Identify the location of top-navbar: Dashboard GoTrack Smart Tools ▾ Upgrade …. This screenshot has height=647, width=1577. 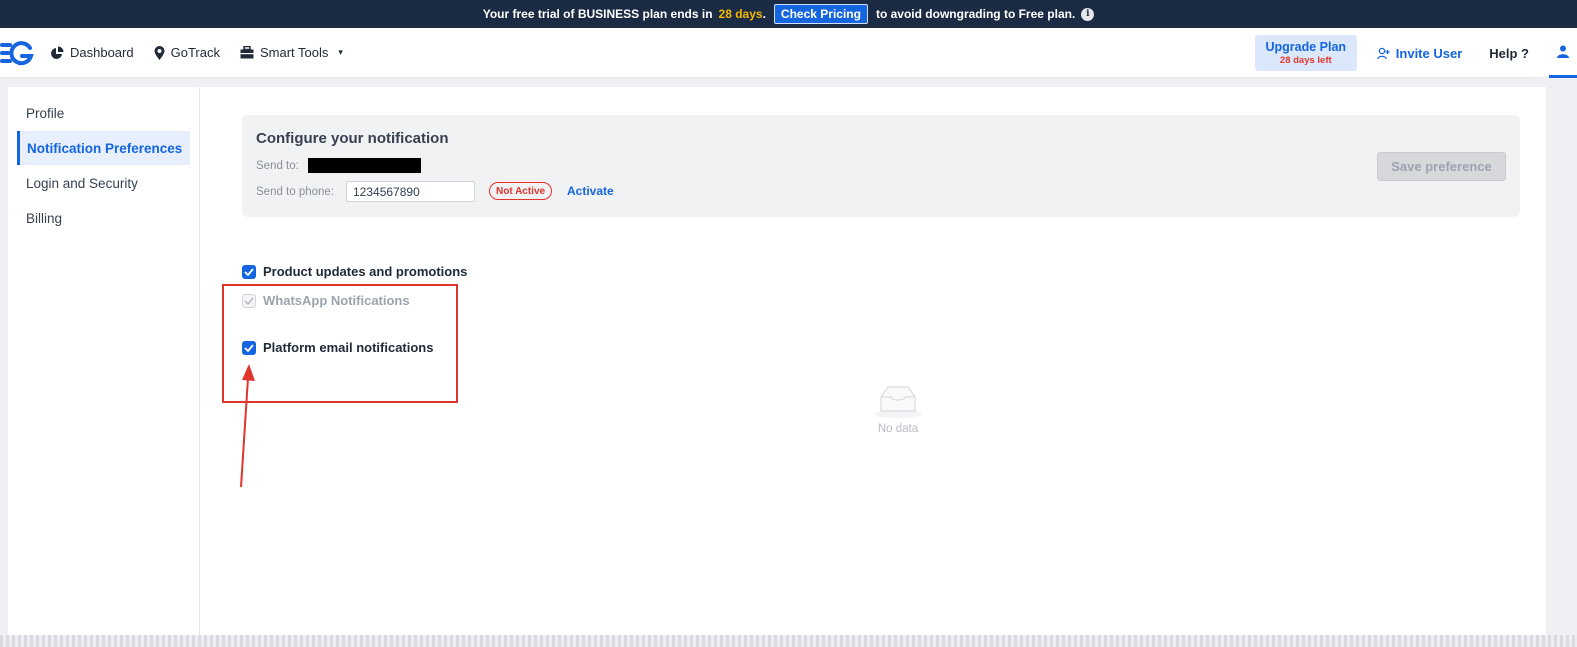
(788, 53).